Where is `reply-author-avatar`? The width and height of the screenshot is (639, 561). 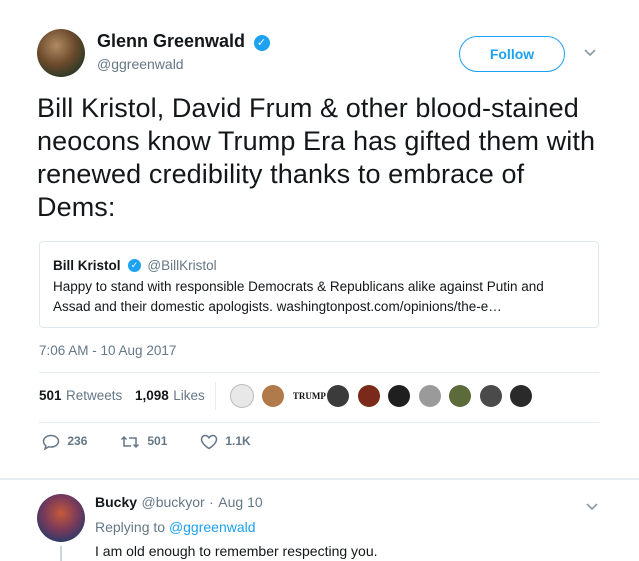 reply-author-avatar is located at coordinates (61, 518).